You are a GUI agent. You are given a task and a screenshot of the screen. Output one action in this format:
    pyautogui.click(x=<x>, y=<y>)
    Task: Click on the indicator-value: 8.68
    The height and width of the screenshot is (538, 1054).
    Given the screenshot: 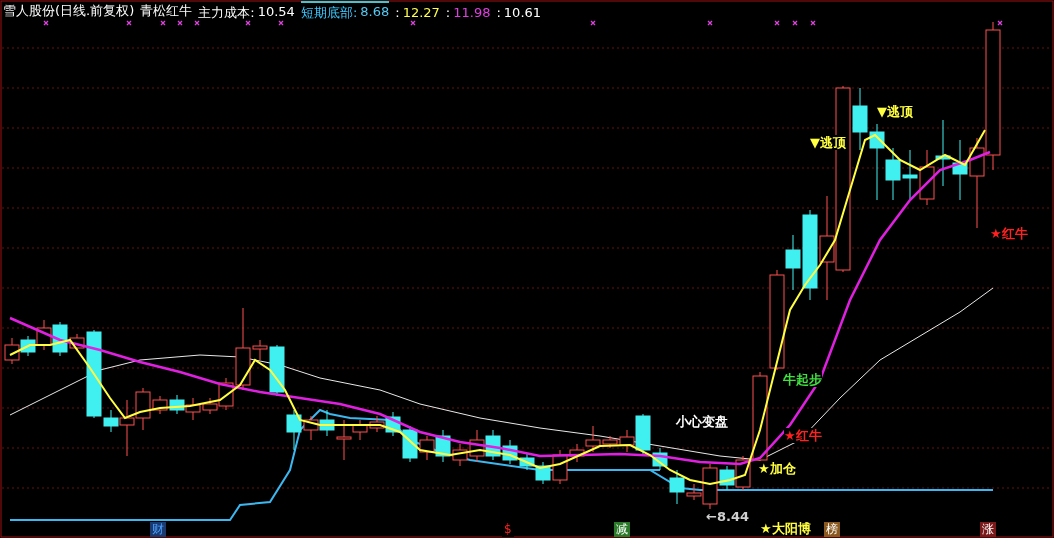 What is the action you would take?
    pyautogui.click(x=375, y=12)
    